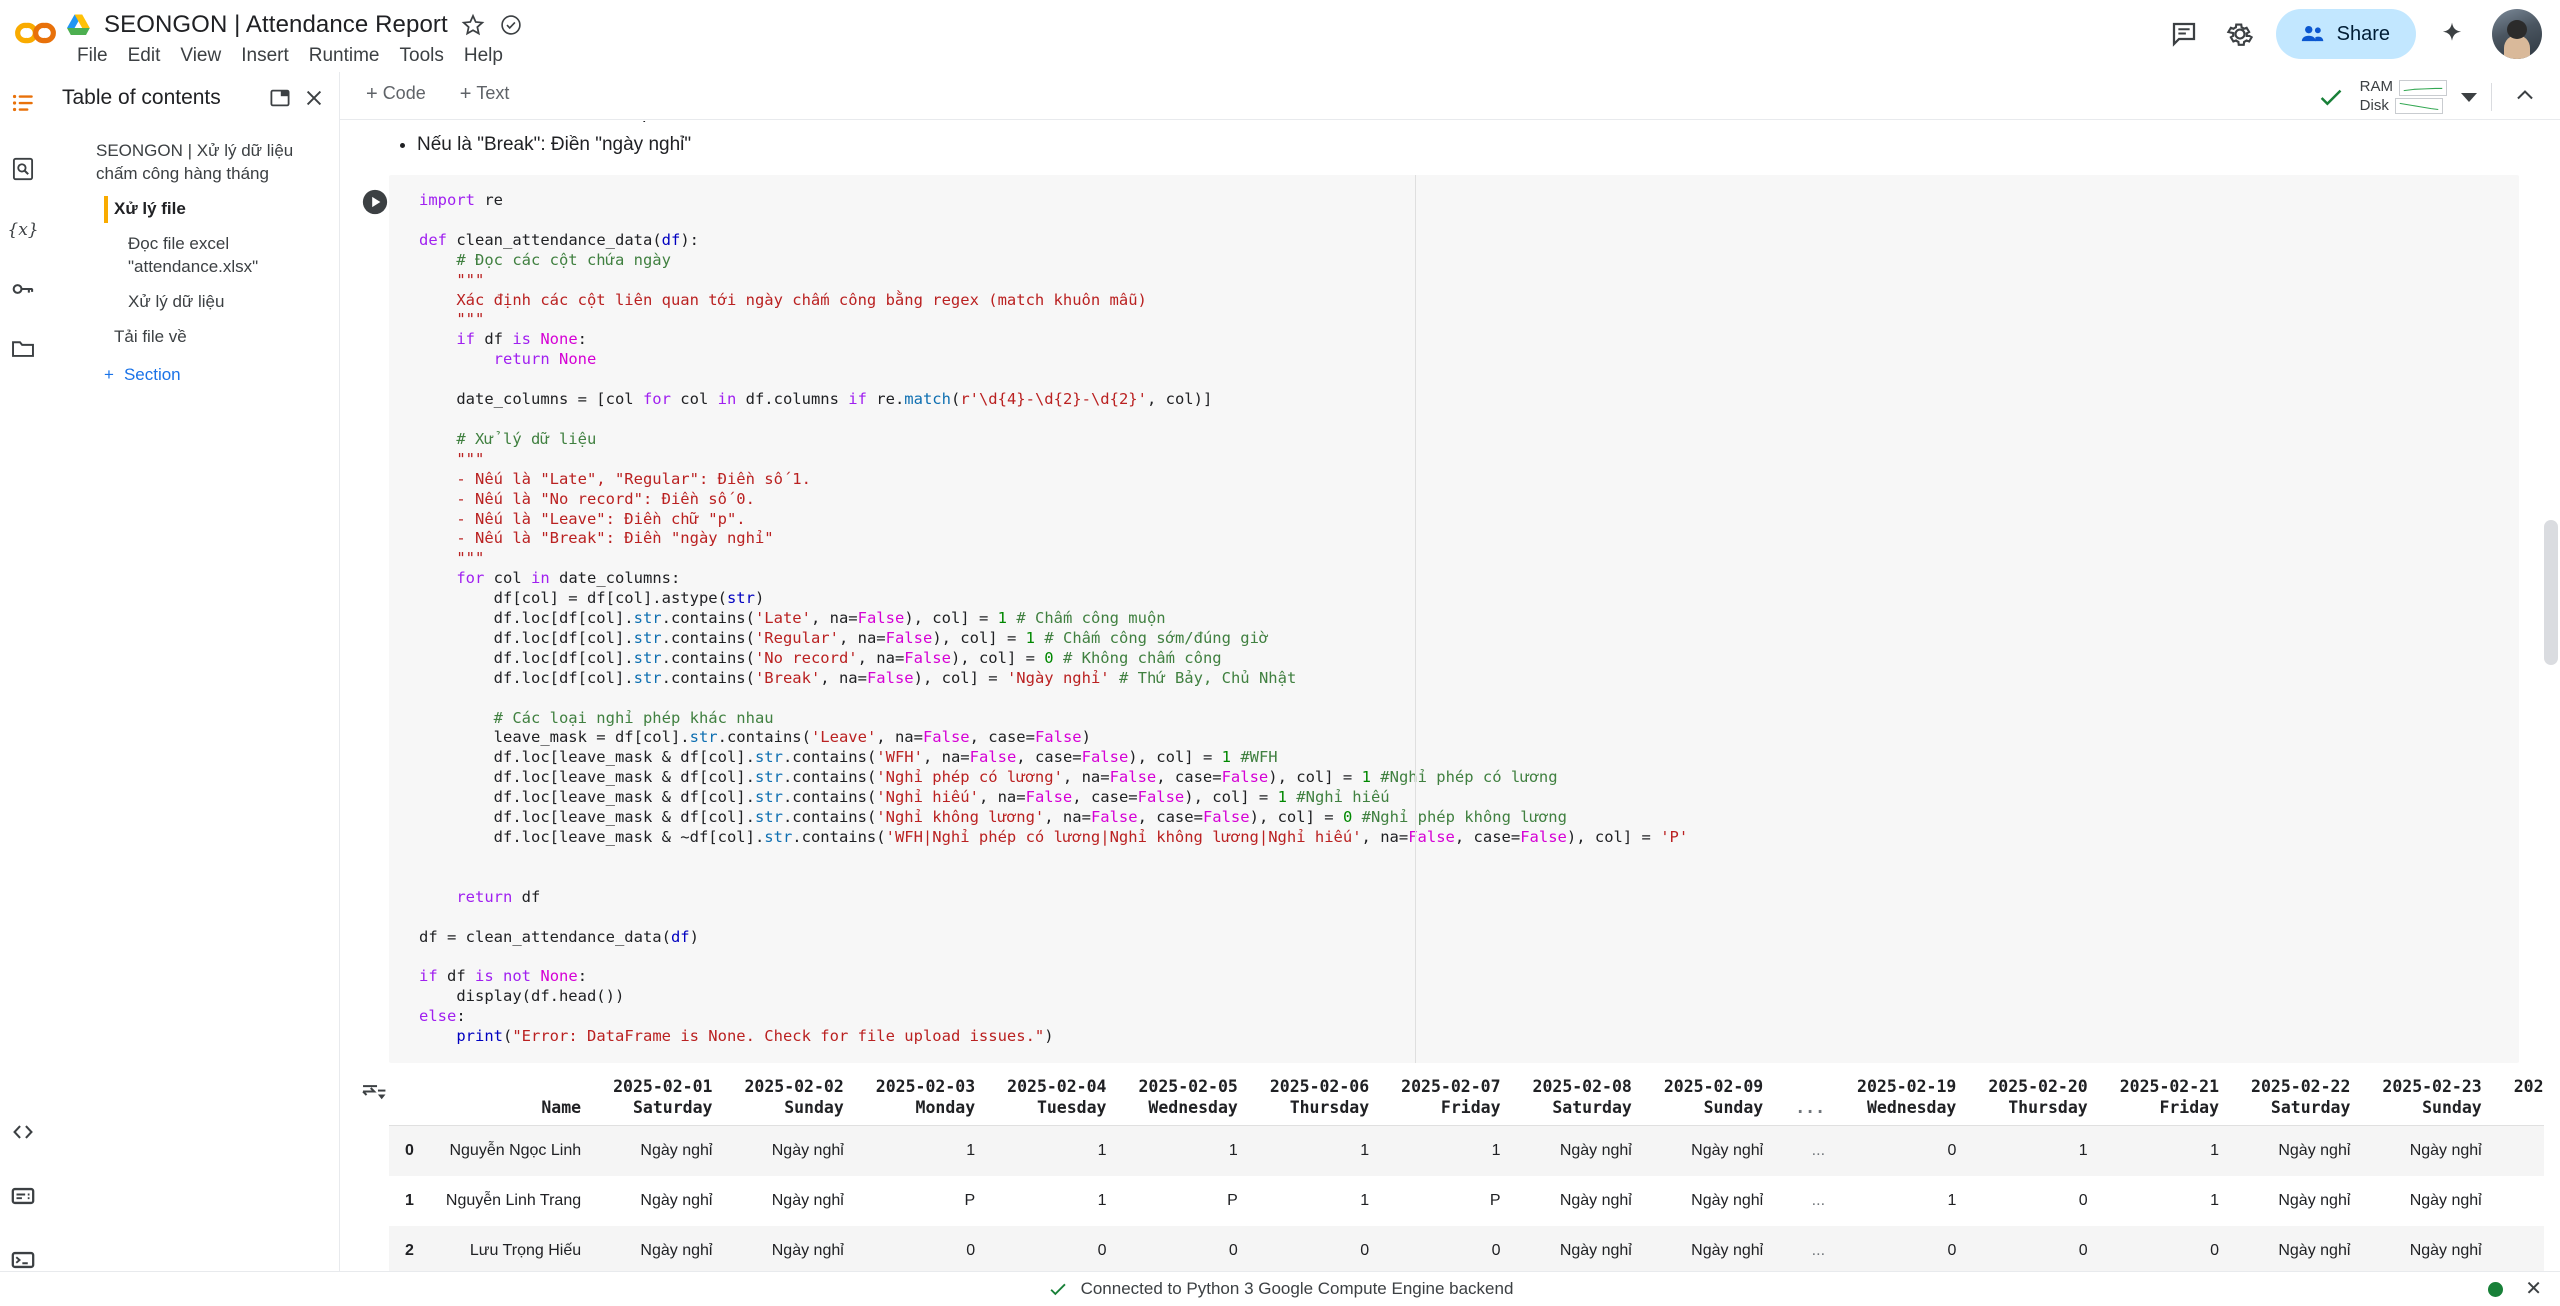  What do you see at coordinates (2376, 87) in the screenshot?
I see `ram-label: RAM` at bounding box center [2376, 87].